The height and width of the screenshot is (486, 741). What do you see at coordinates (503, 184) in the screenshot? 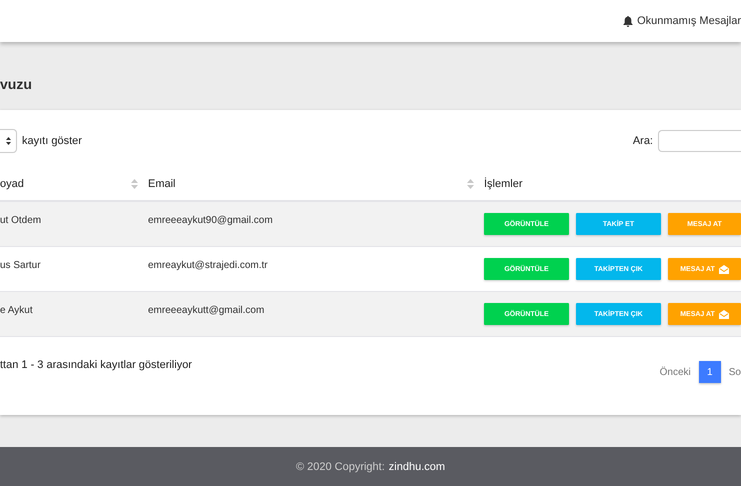
I see `column-header: İşlemler` at bounding box center [503, 184].